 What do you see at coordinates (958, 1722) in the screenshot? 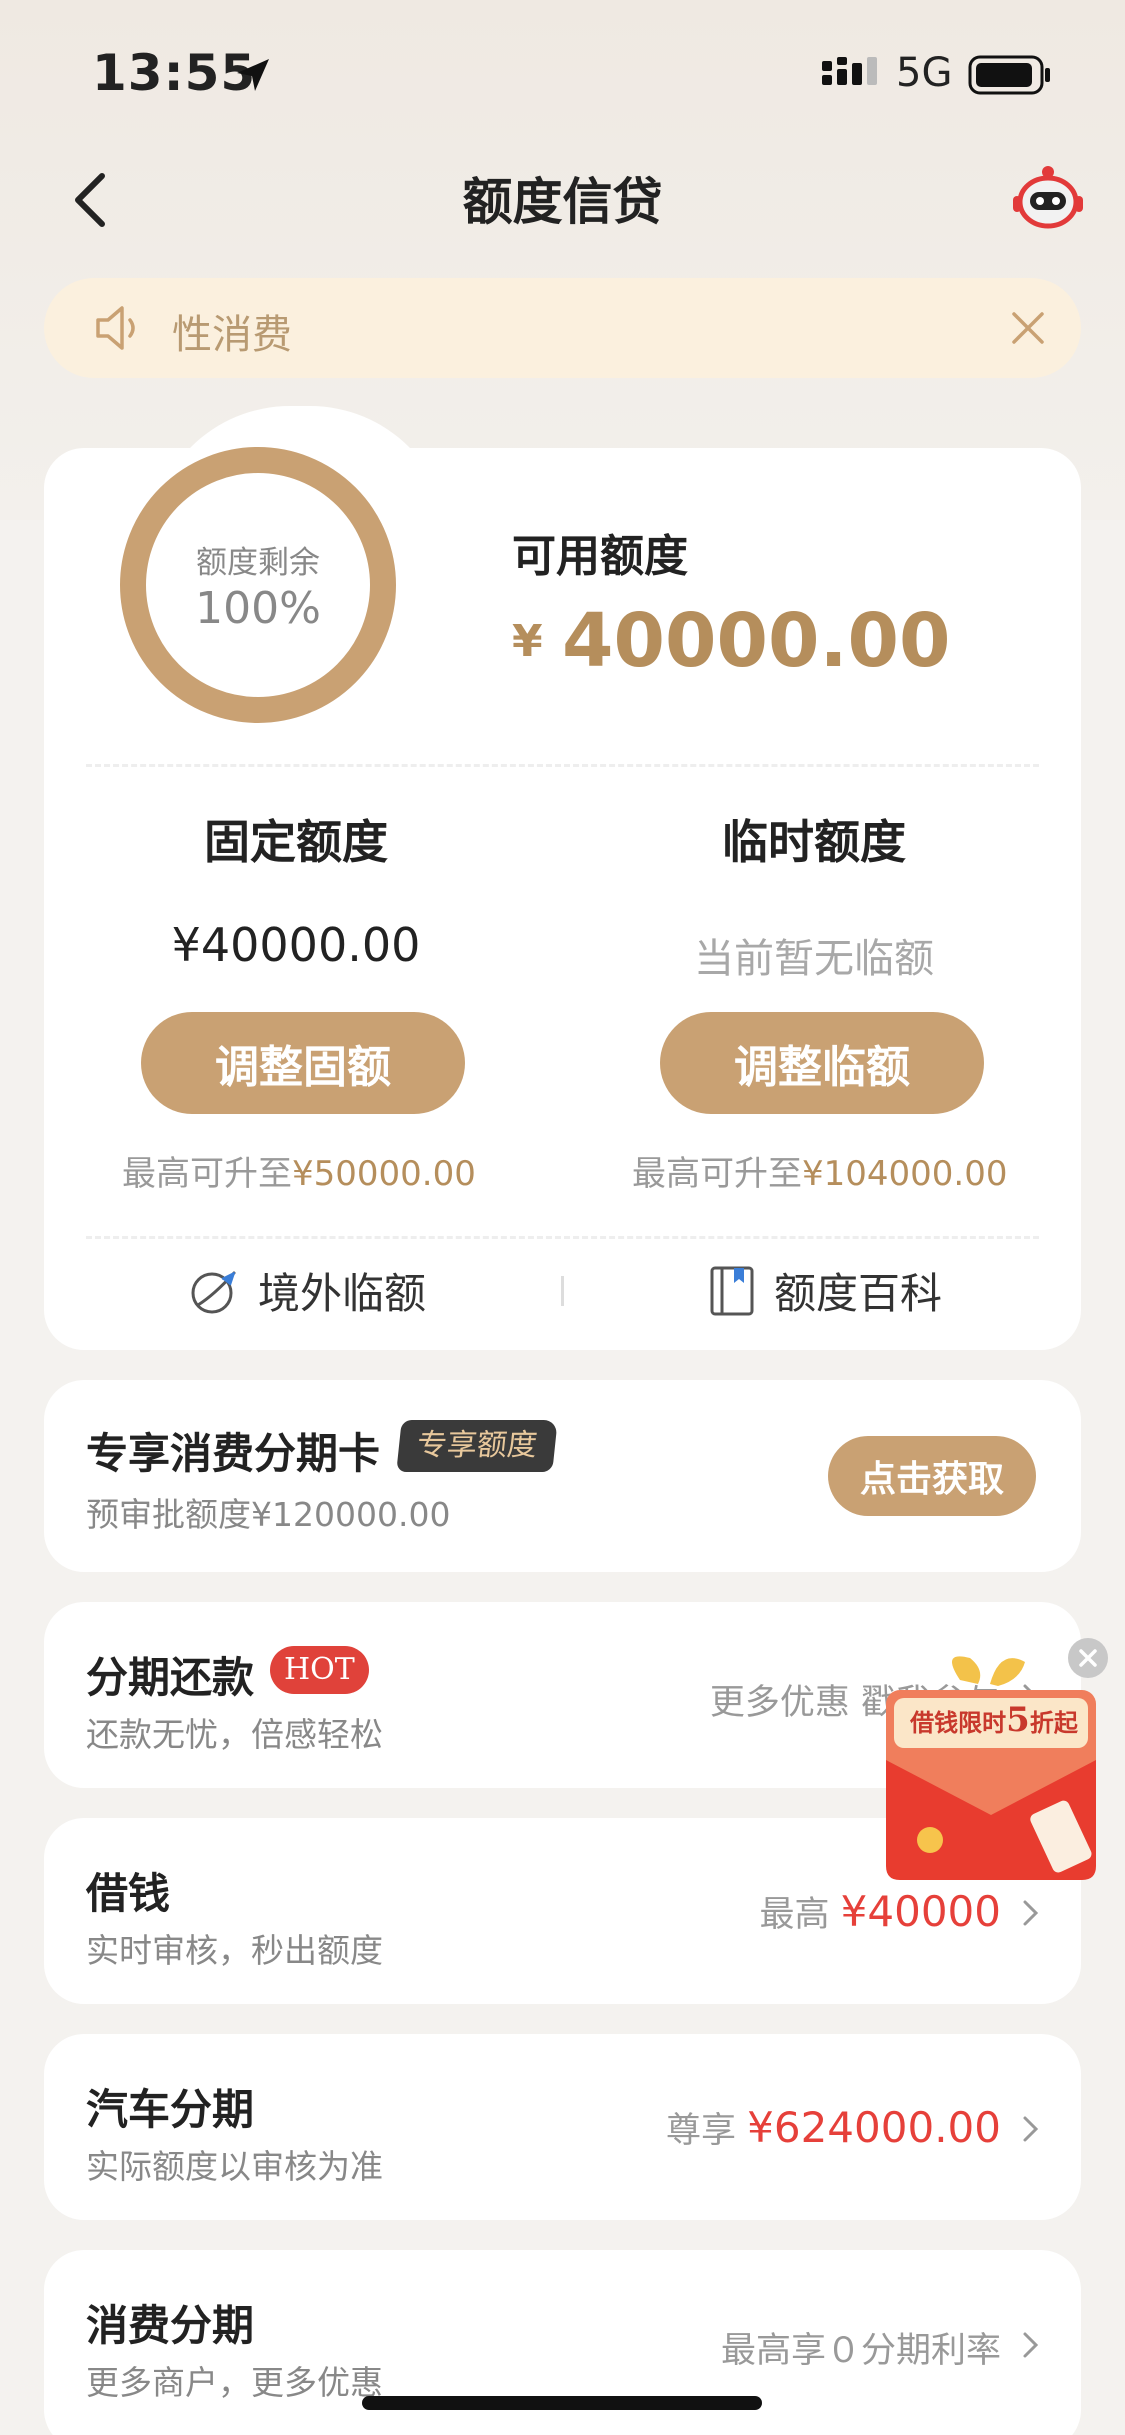
I see `promo-text-a: 借钱限时` at bounding box center [958, 1722].